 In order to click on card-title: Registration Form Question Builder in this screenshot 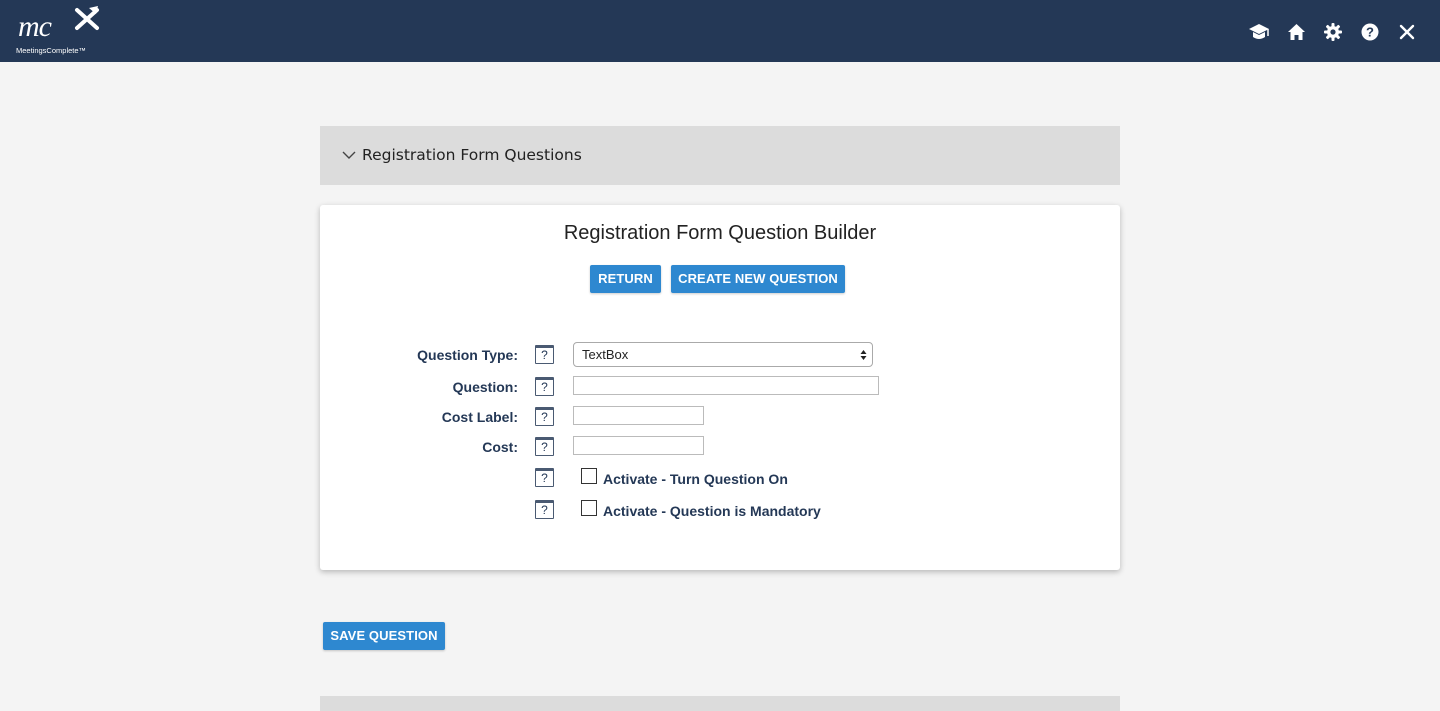, I will do `click(720, 233)`.